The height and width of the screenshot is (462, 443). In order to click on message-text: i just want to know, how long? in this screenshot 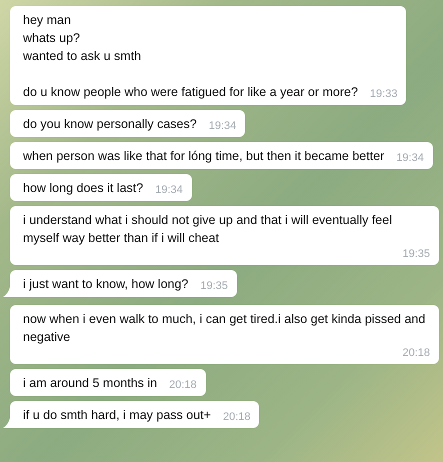, I will do `click(105, 284)`.